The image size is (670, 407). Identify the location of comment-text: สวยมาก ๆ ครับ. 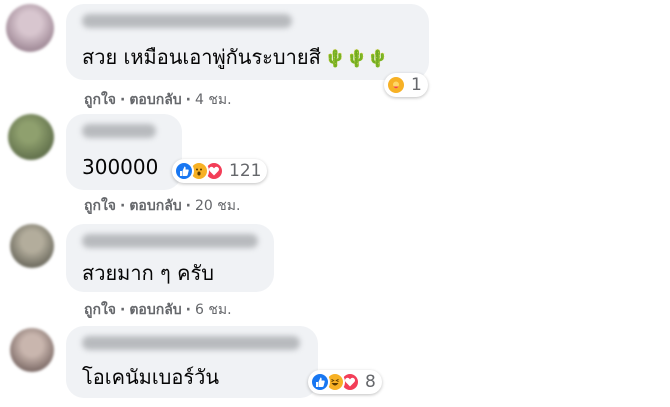
(148, 273).